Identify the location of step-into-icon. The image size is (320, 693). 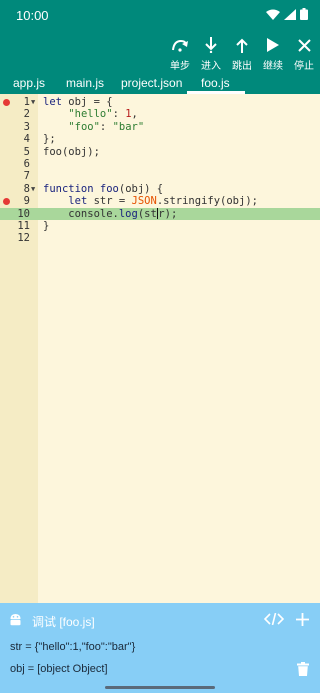
(211, 45).